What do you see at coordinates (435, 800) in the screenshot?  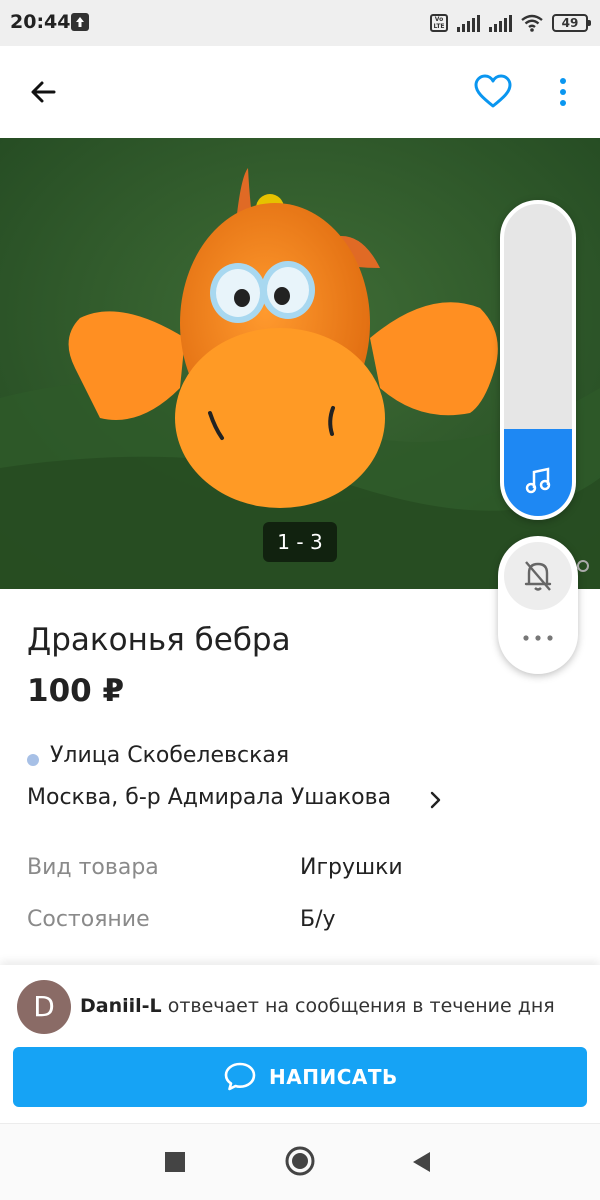 I see `chevron-right-icon` at bounding box center [435, 800].